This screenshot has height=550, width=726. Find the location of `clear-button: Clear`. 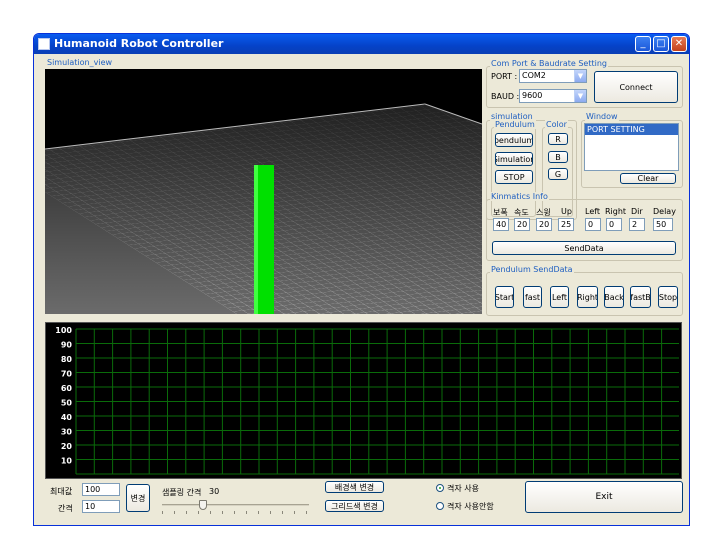

clear-button: Clear is located at coordinates (648, 178).